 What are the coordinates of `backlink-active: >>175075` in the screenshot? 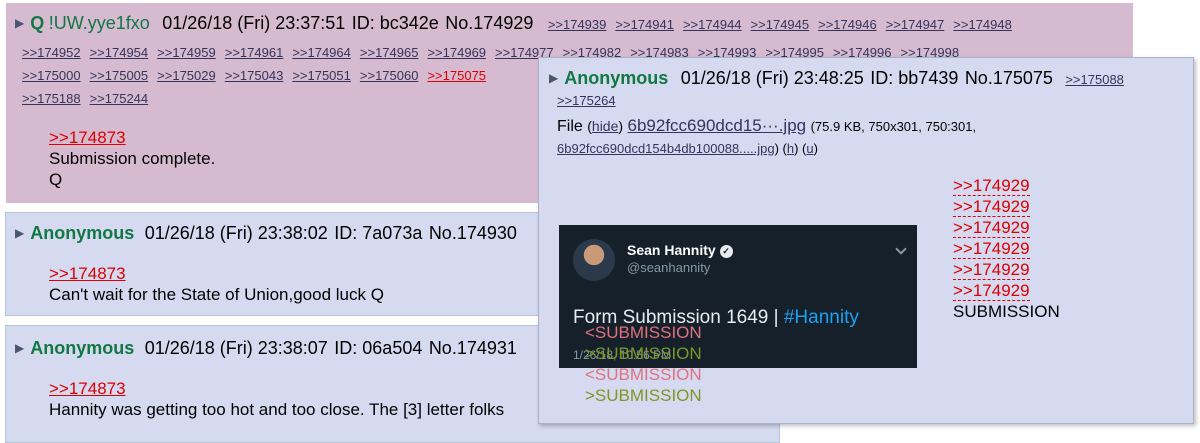 It's located at (456, 75).